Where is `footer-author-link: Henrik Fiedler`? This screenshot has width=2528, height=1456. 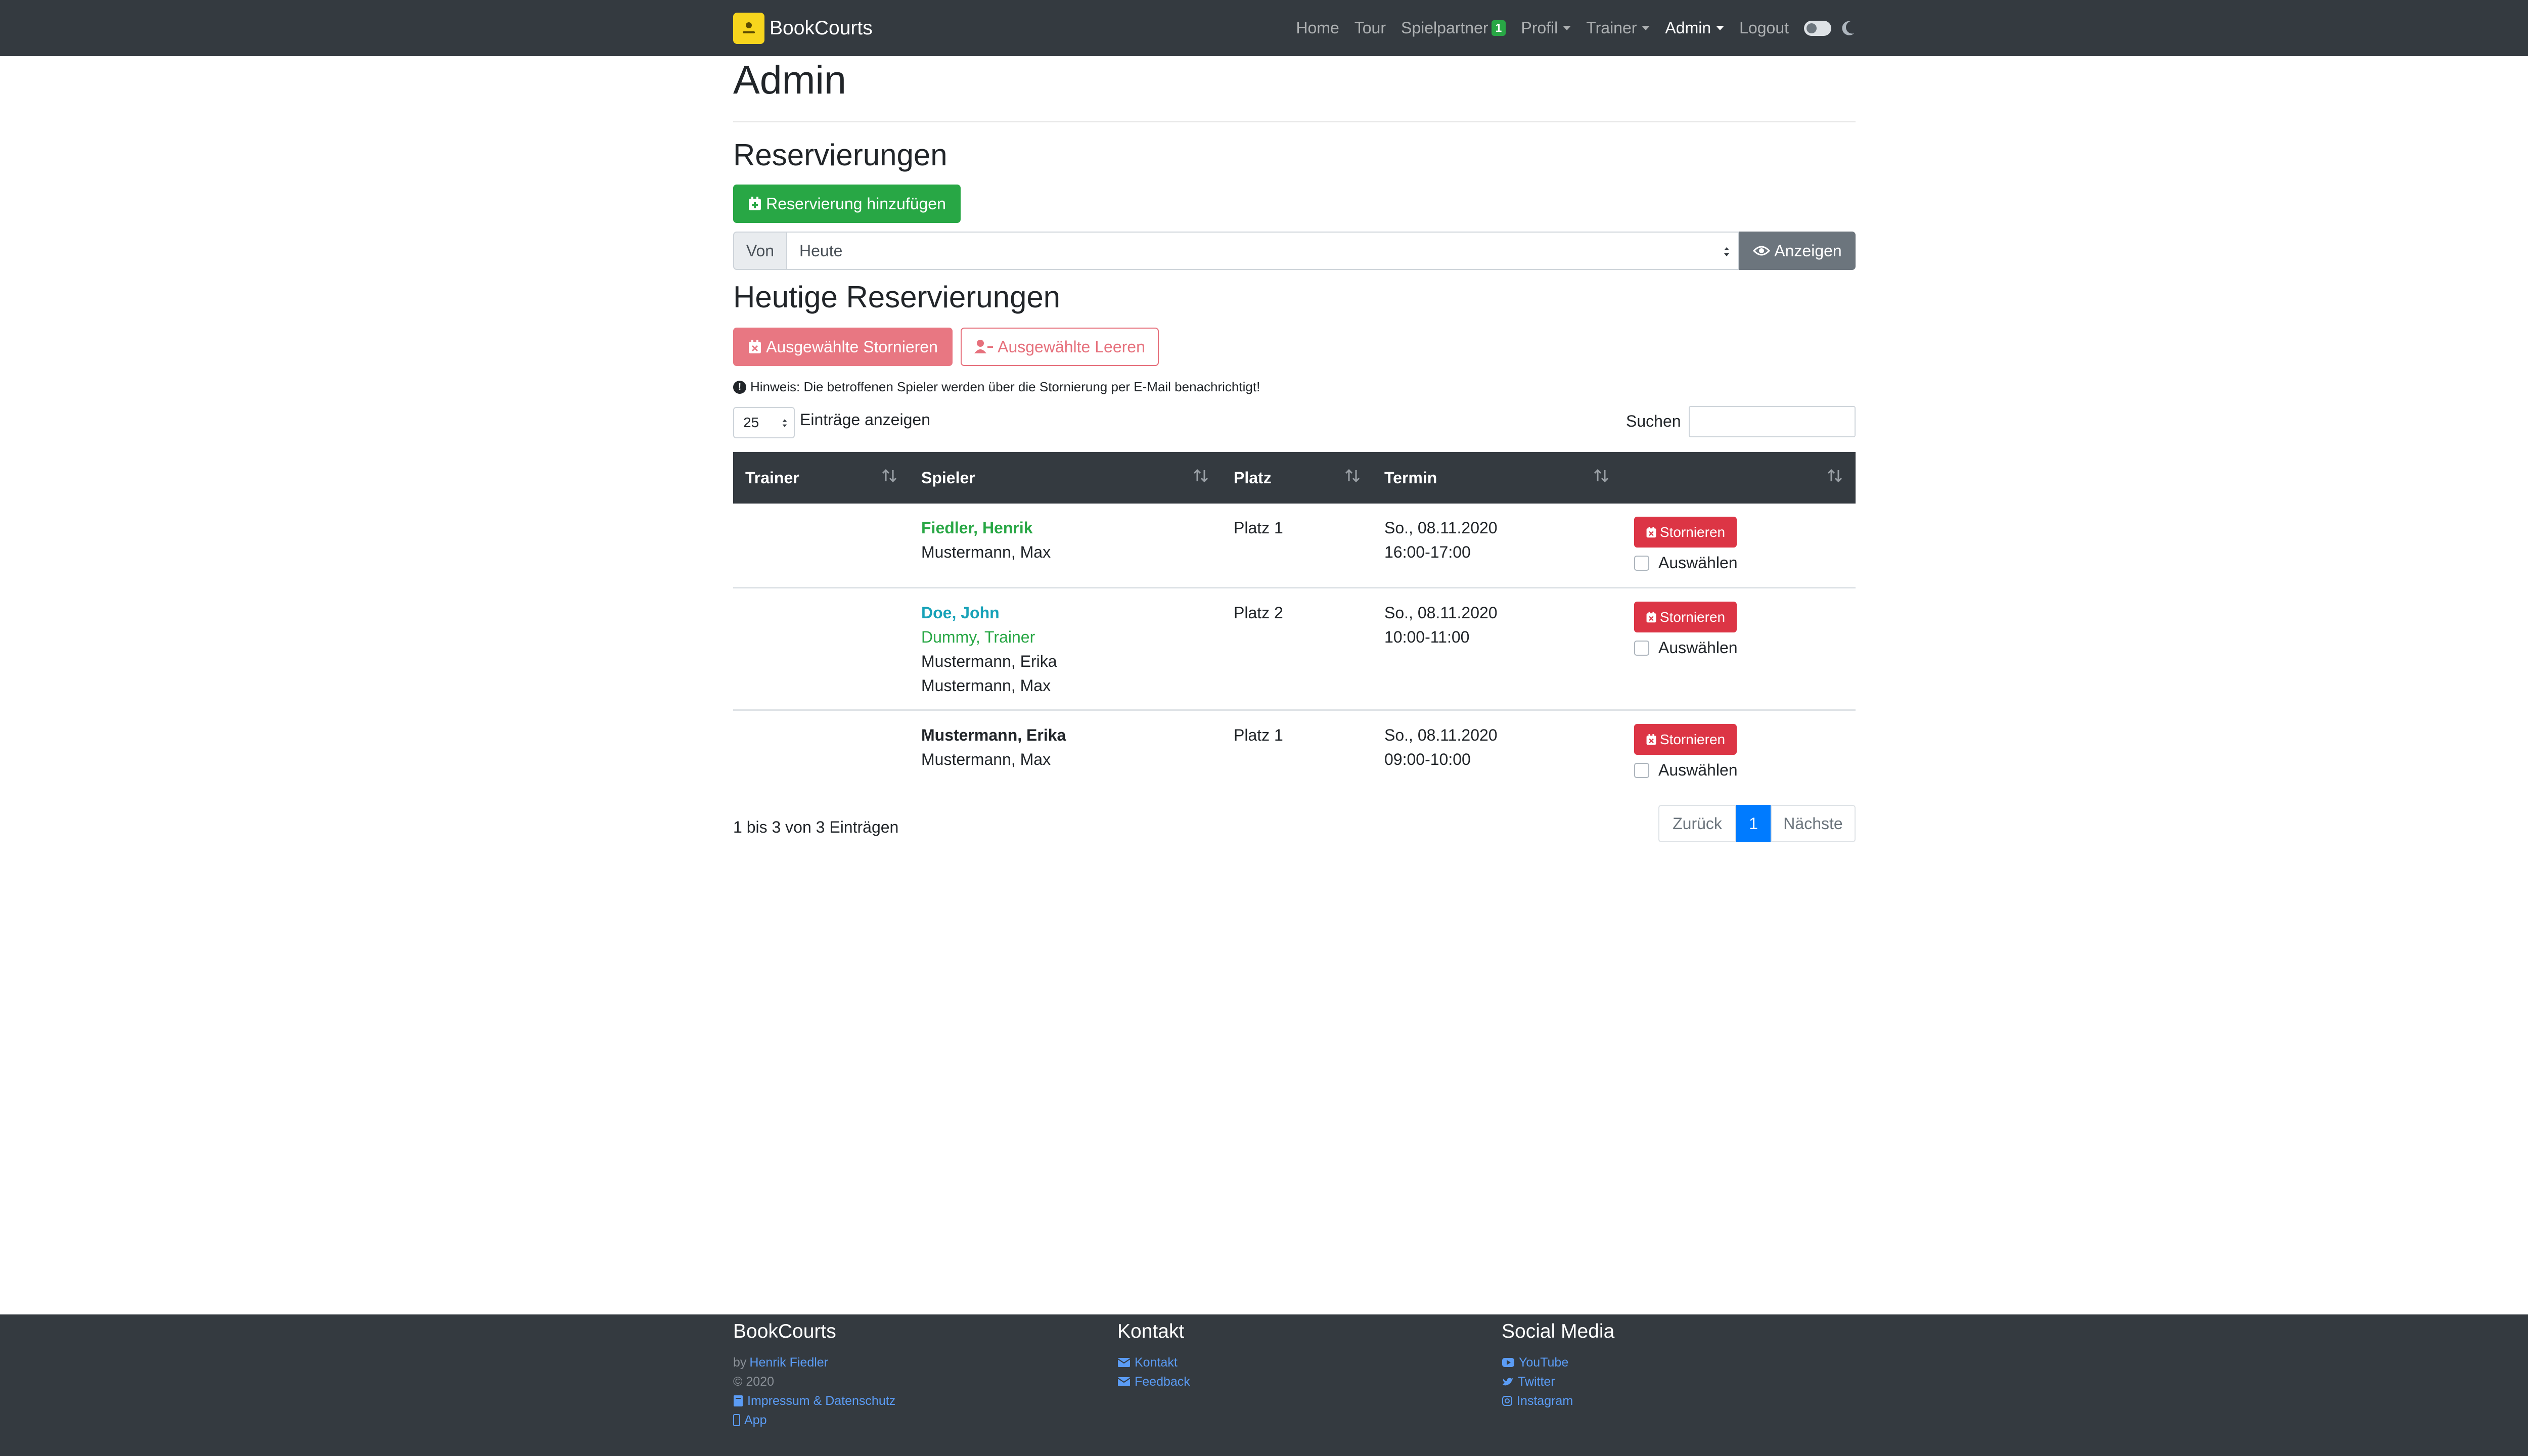 footer-author-link: Henrik Fiedler is located at coordinates (789, 1362).